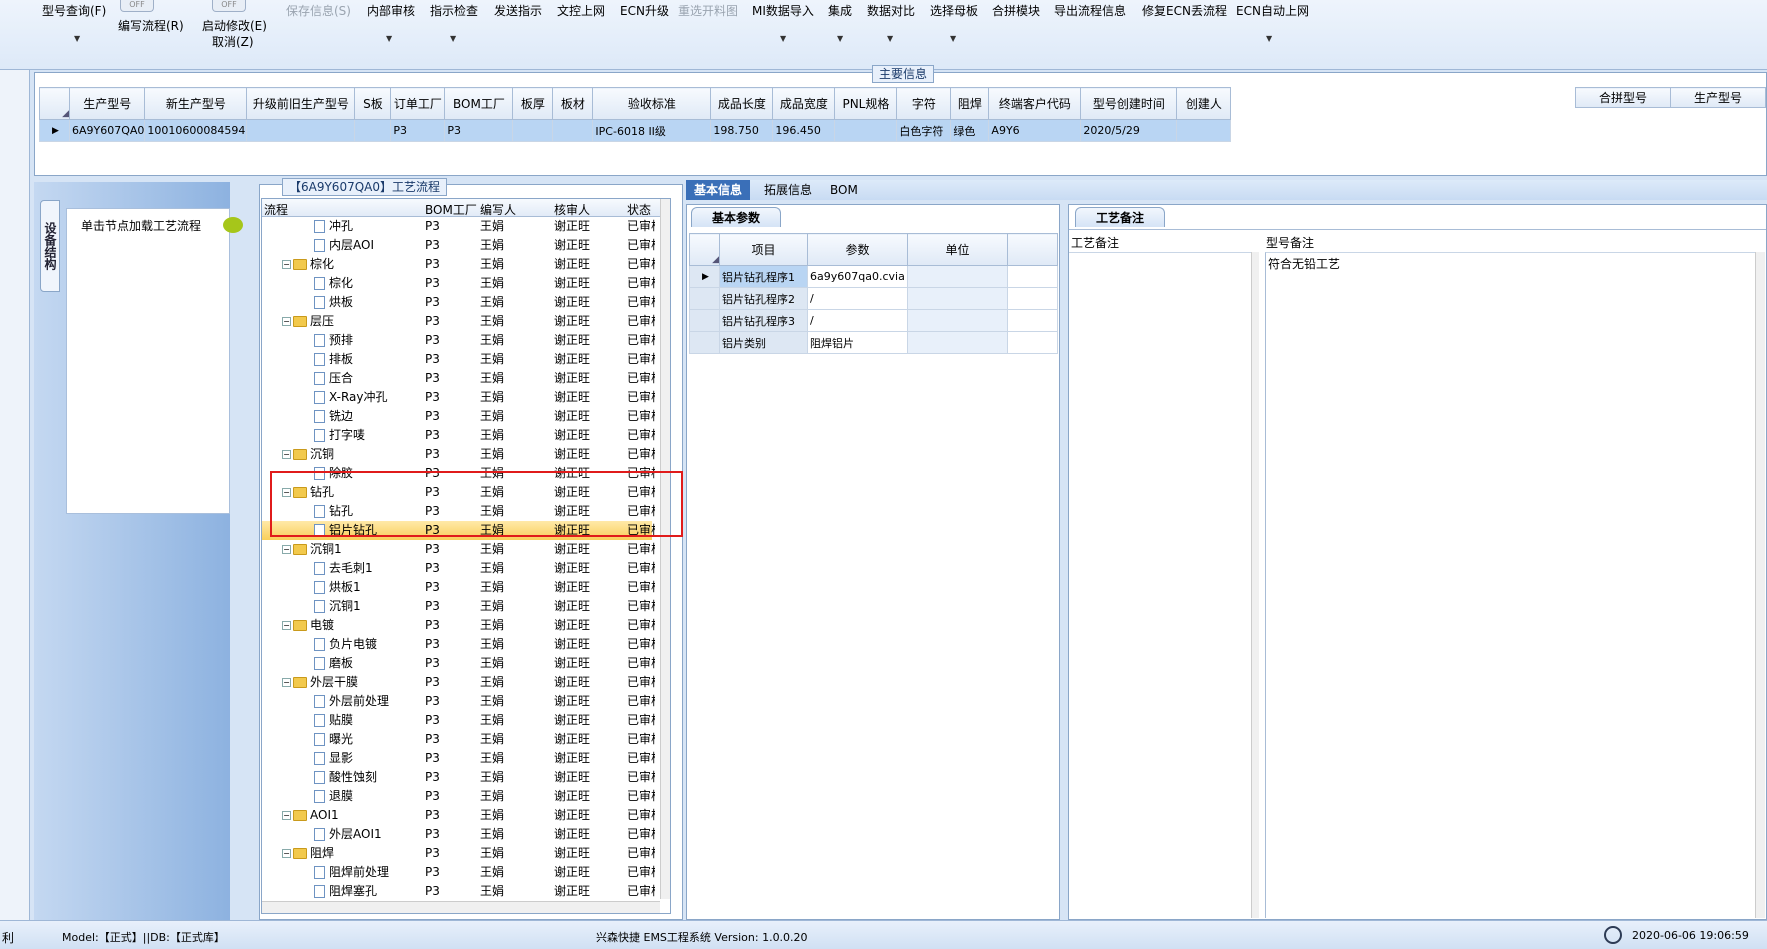 This screenshot has width=1767, height=949. Describe the element at coordinates (458, 834) in the screenshot. I see `tree-leaf-node: 外层AOI1 P3 王娟 谢正旺 已审核` at that location.